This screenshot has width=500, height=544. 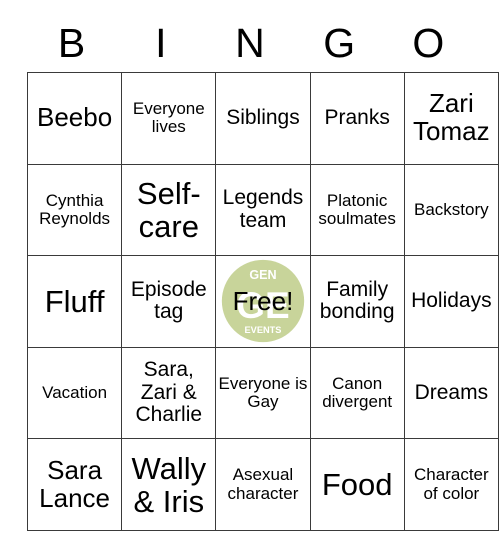 I want to click on bingo-cell: Family bonding, so click(x=357, y=301).